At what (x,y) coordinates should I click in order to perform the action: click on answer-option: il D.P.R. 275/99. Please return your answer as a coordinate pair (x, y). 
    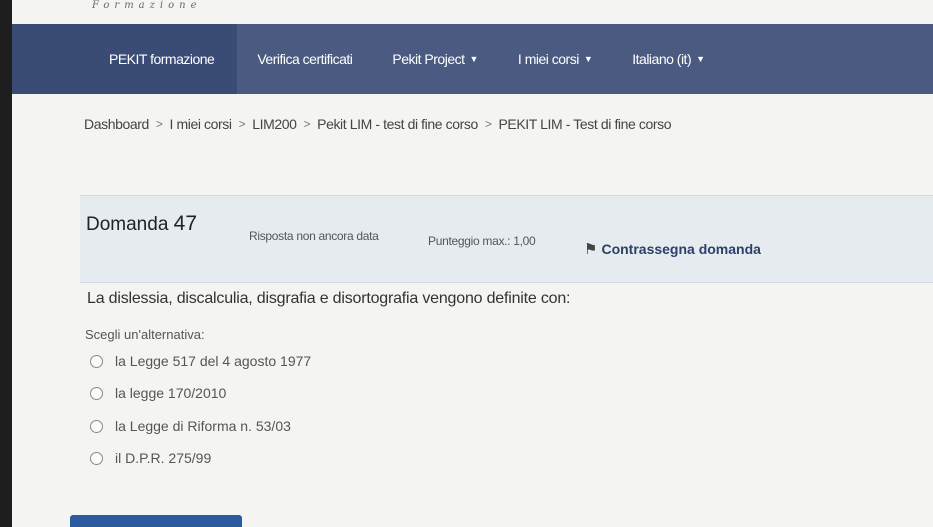
    Looking at the image, I should click on (150, 458).